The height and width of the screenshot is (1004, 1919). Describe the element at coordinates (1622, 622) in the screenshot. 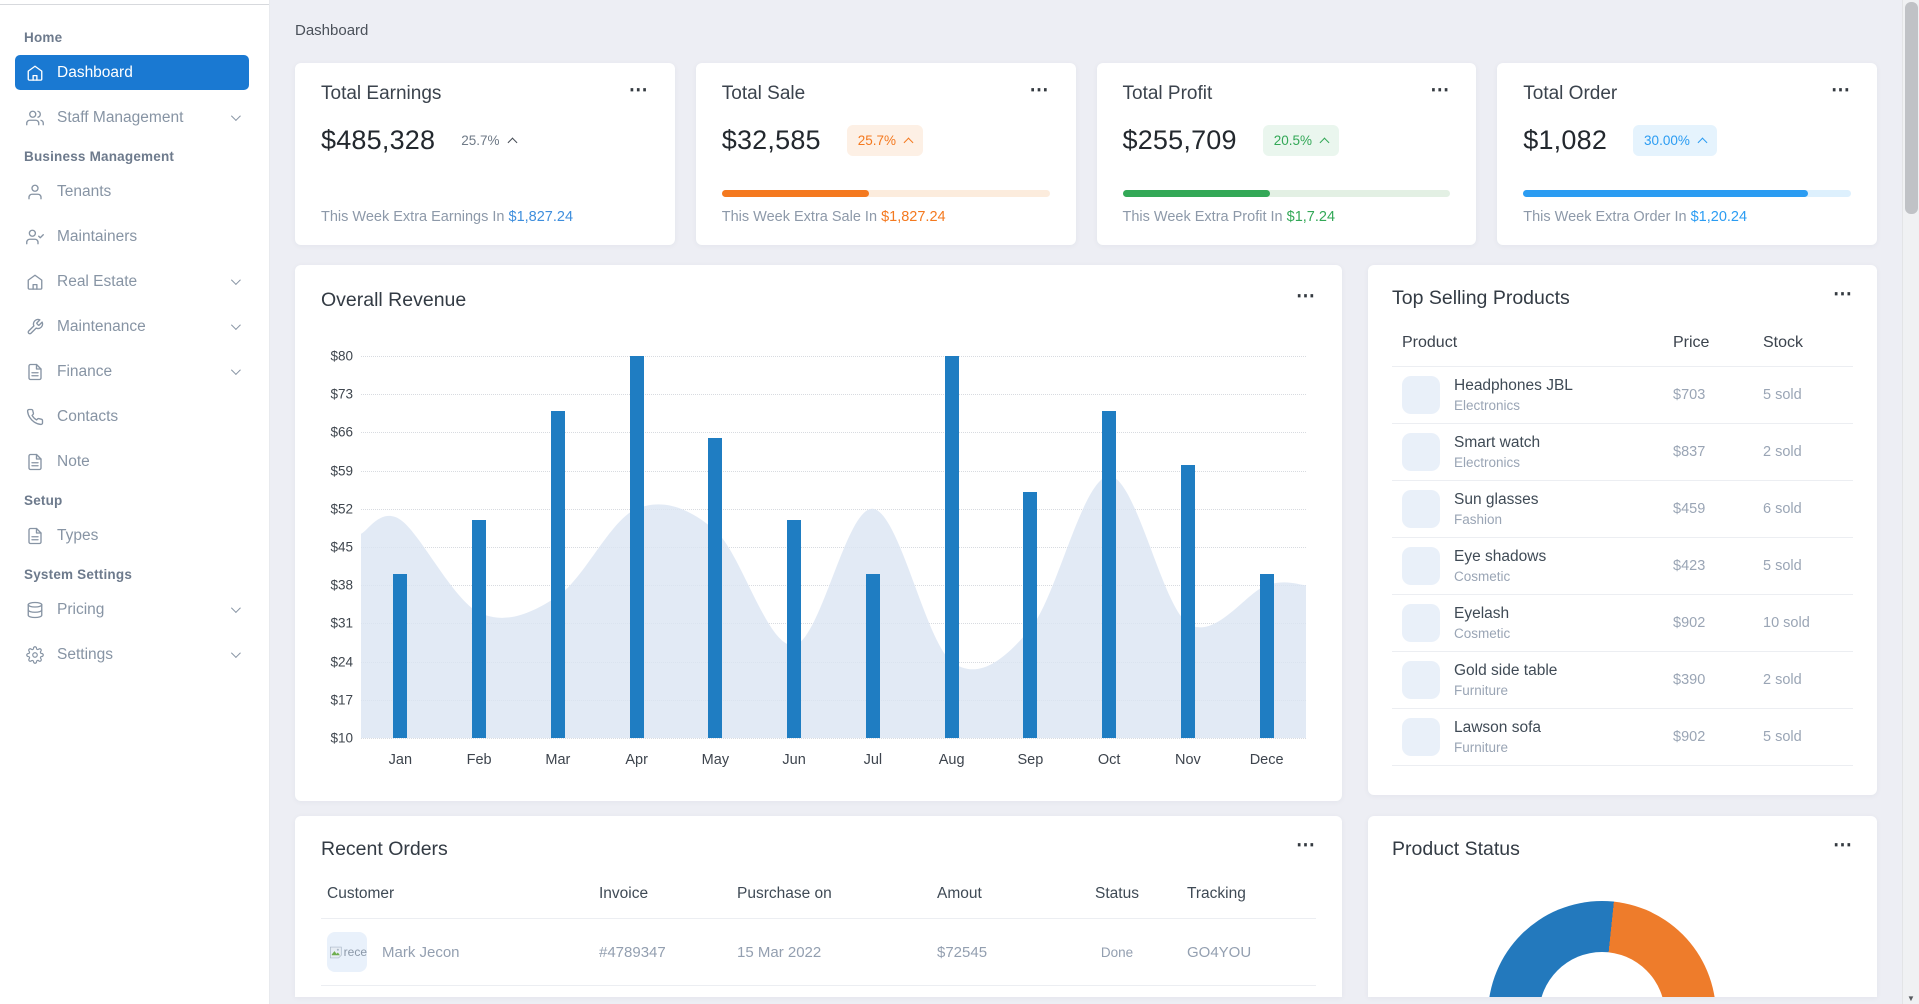

I see `product-row: Eyelash Cosmetic $902 10 sold` at that location.